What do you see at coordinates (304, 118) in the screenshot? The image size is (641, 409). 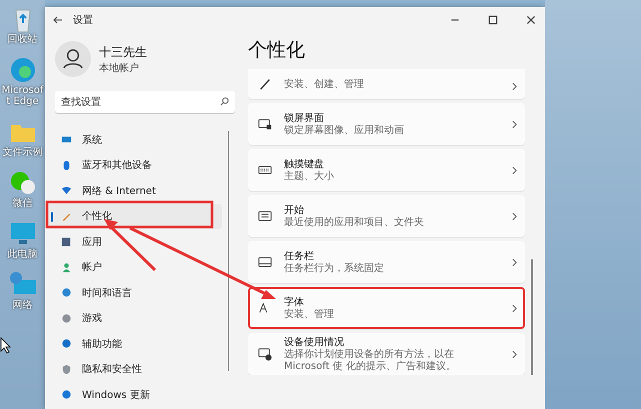 I see `card-title: 锁屏界面` at bounding box center [304, 118].